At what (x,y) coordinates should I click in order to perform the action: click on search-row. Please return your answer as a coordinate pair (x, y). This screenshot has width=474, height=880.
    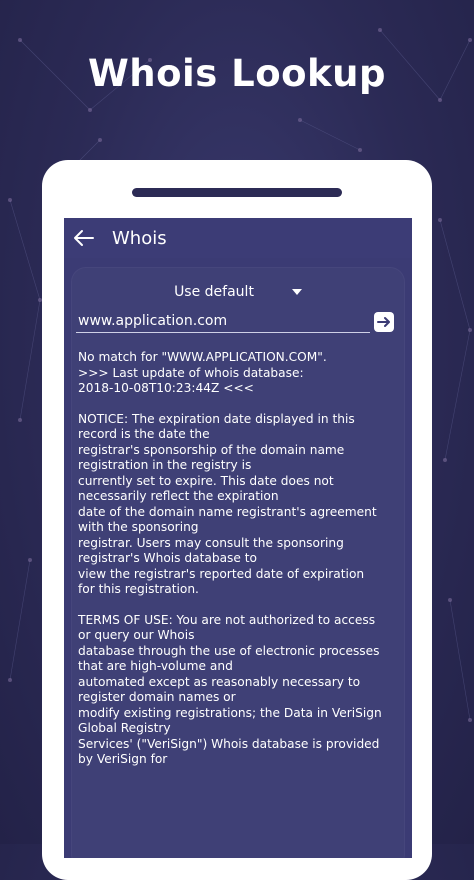
    Looking at the image, I should click on (236, 323).